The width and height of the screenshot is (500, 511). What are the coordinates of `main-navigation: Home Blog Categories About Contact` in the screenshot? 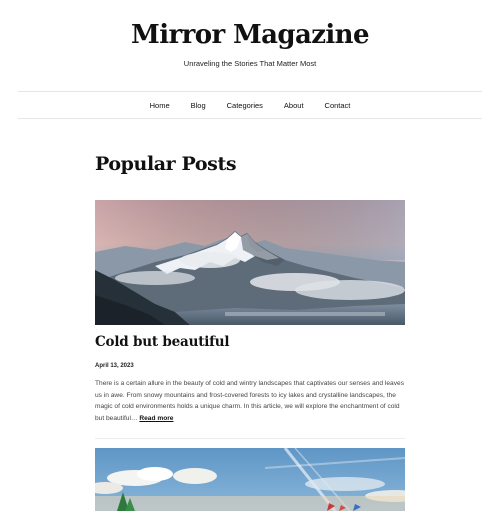 It's located at (250, 105).